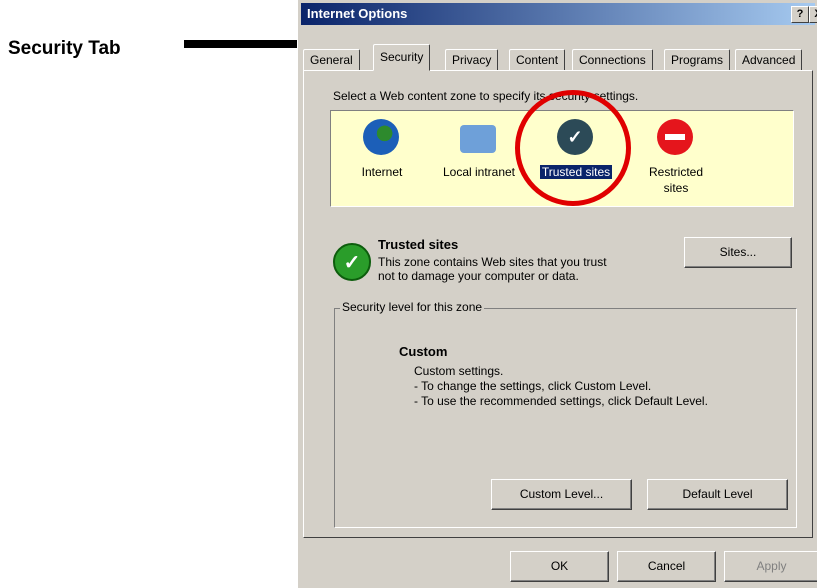 The height and width of the screenshot is (588, 817). I want to click on security-level-name: Custom, so click(423, 351).